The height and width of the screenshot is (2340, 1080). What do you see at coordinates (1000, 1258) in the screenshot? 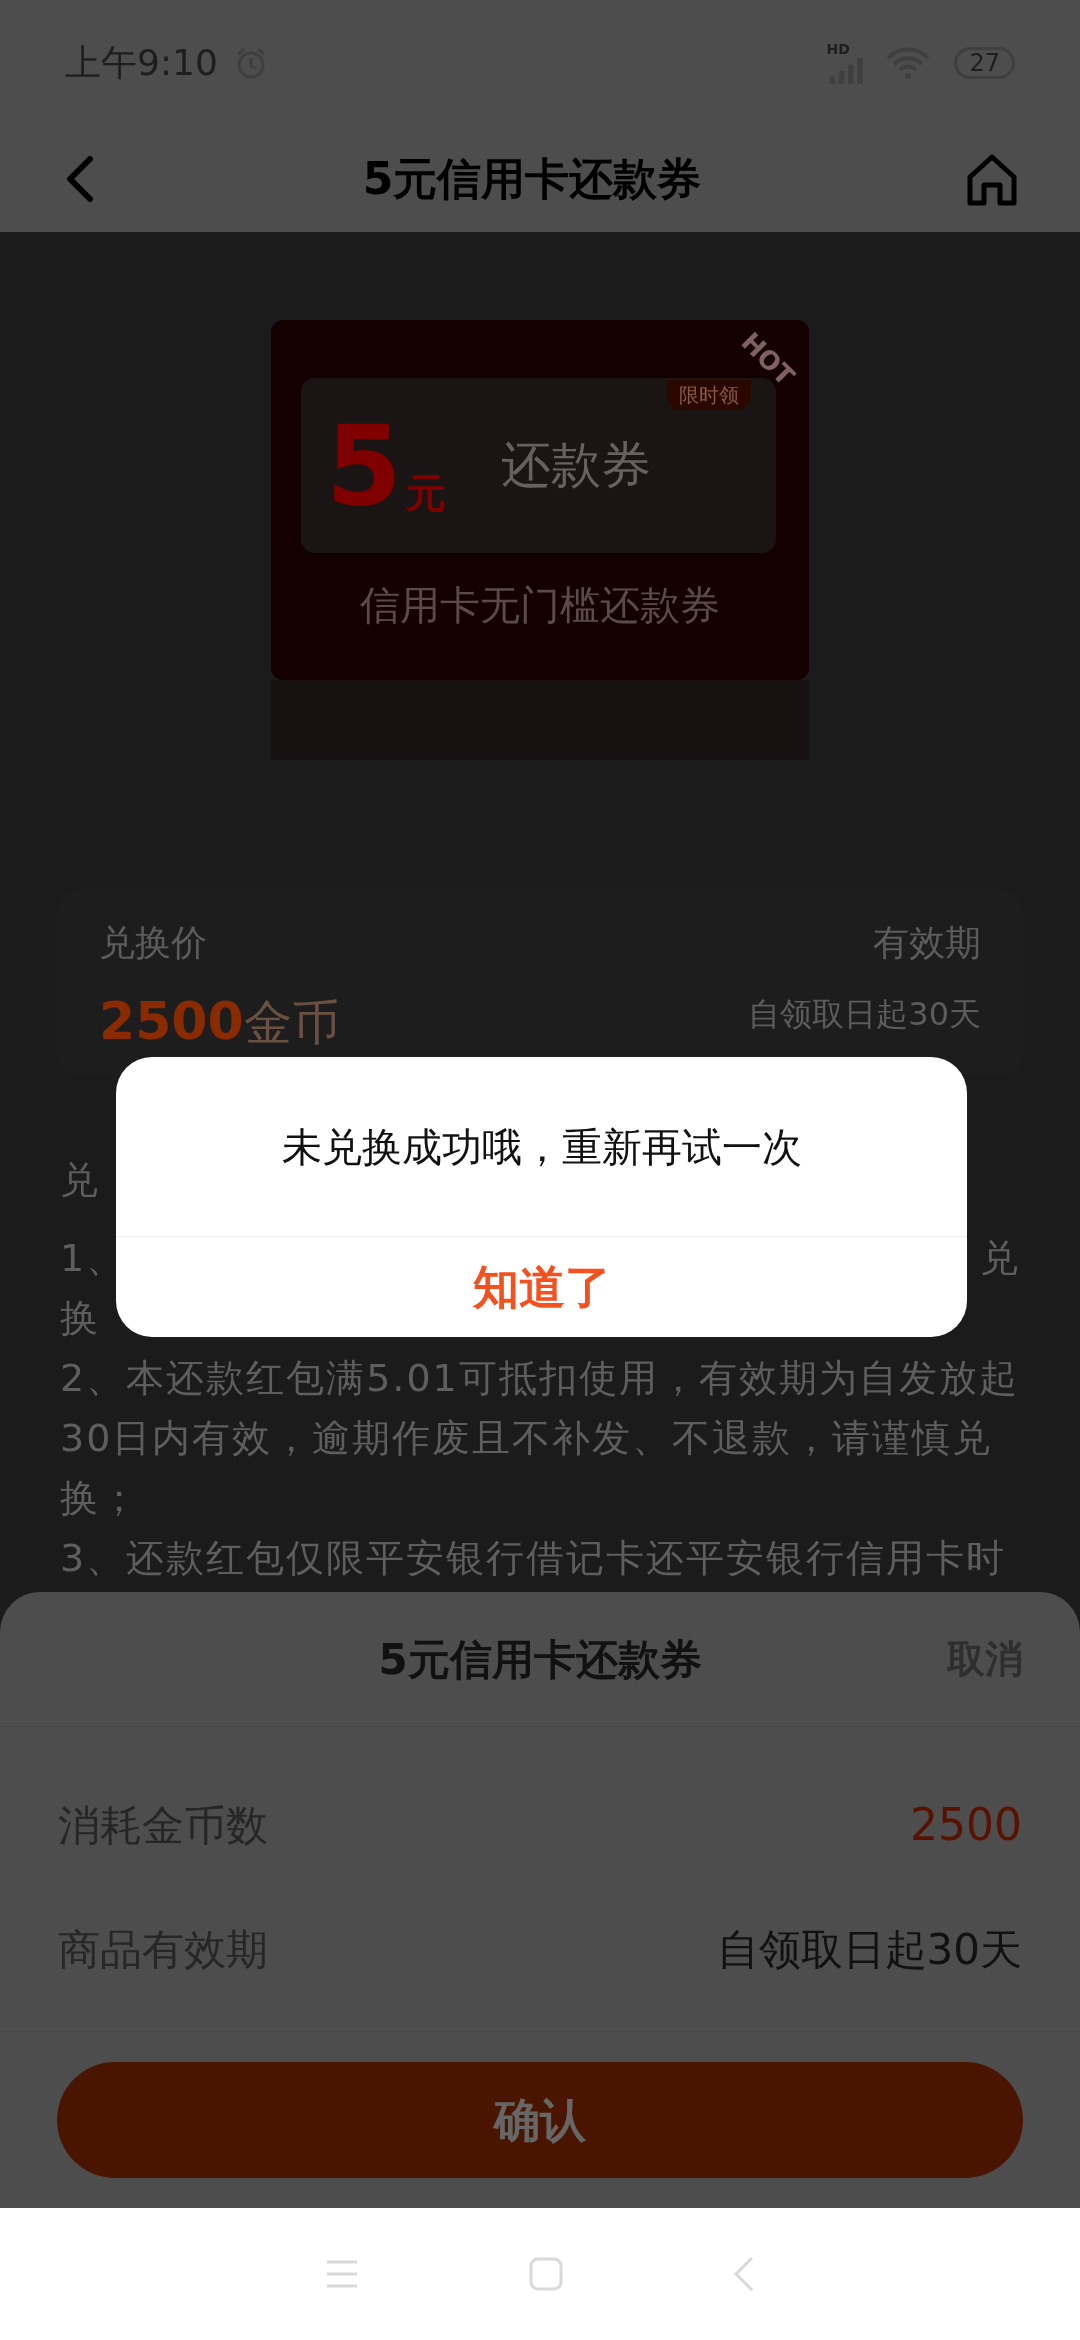
I see `rule-text: 兑` at bounding box center [1000, 1258].